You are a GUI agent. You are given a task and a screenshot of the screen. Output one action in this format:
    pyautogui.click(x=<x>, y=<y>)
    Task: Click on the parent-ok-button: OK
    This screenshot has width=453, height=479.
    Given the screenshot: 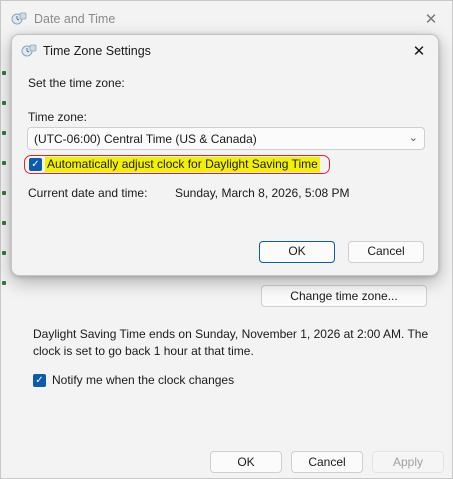 What is the action you would take?
    pyautogui.click(x=246, y=462)
    